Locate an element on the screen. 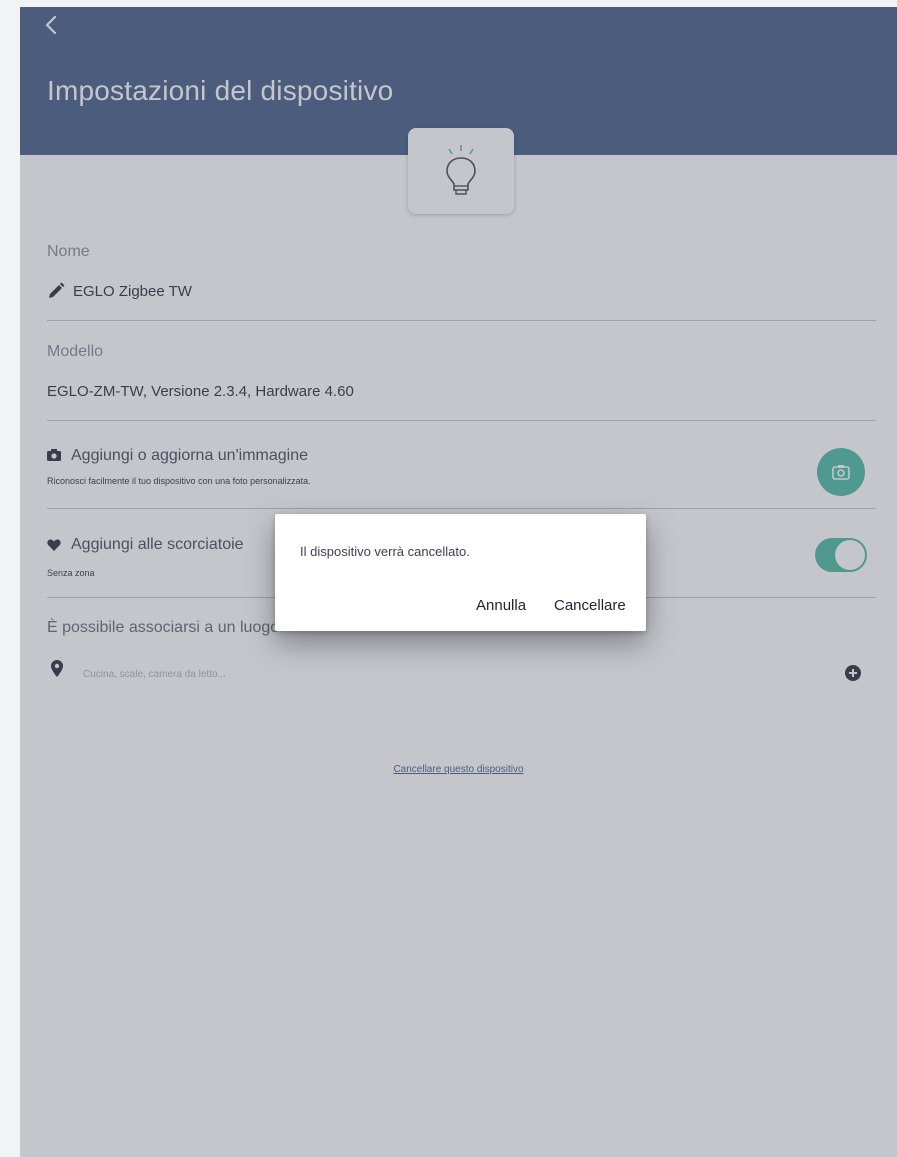 Image resolution: width=897 pixels, height=1157 pixels. dialog-confirm-button: Cancellare is located at coordinates (590, 605).